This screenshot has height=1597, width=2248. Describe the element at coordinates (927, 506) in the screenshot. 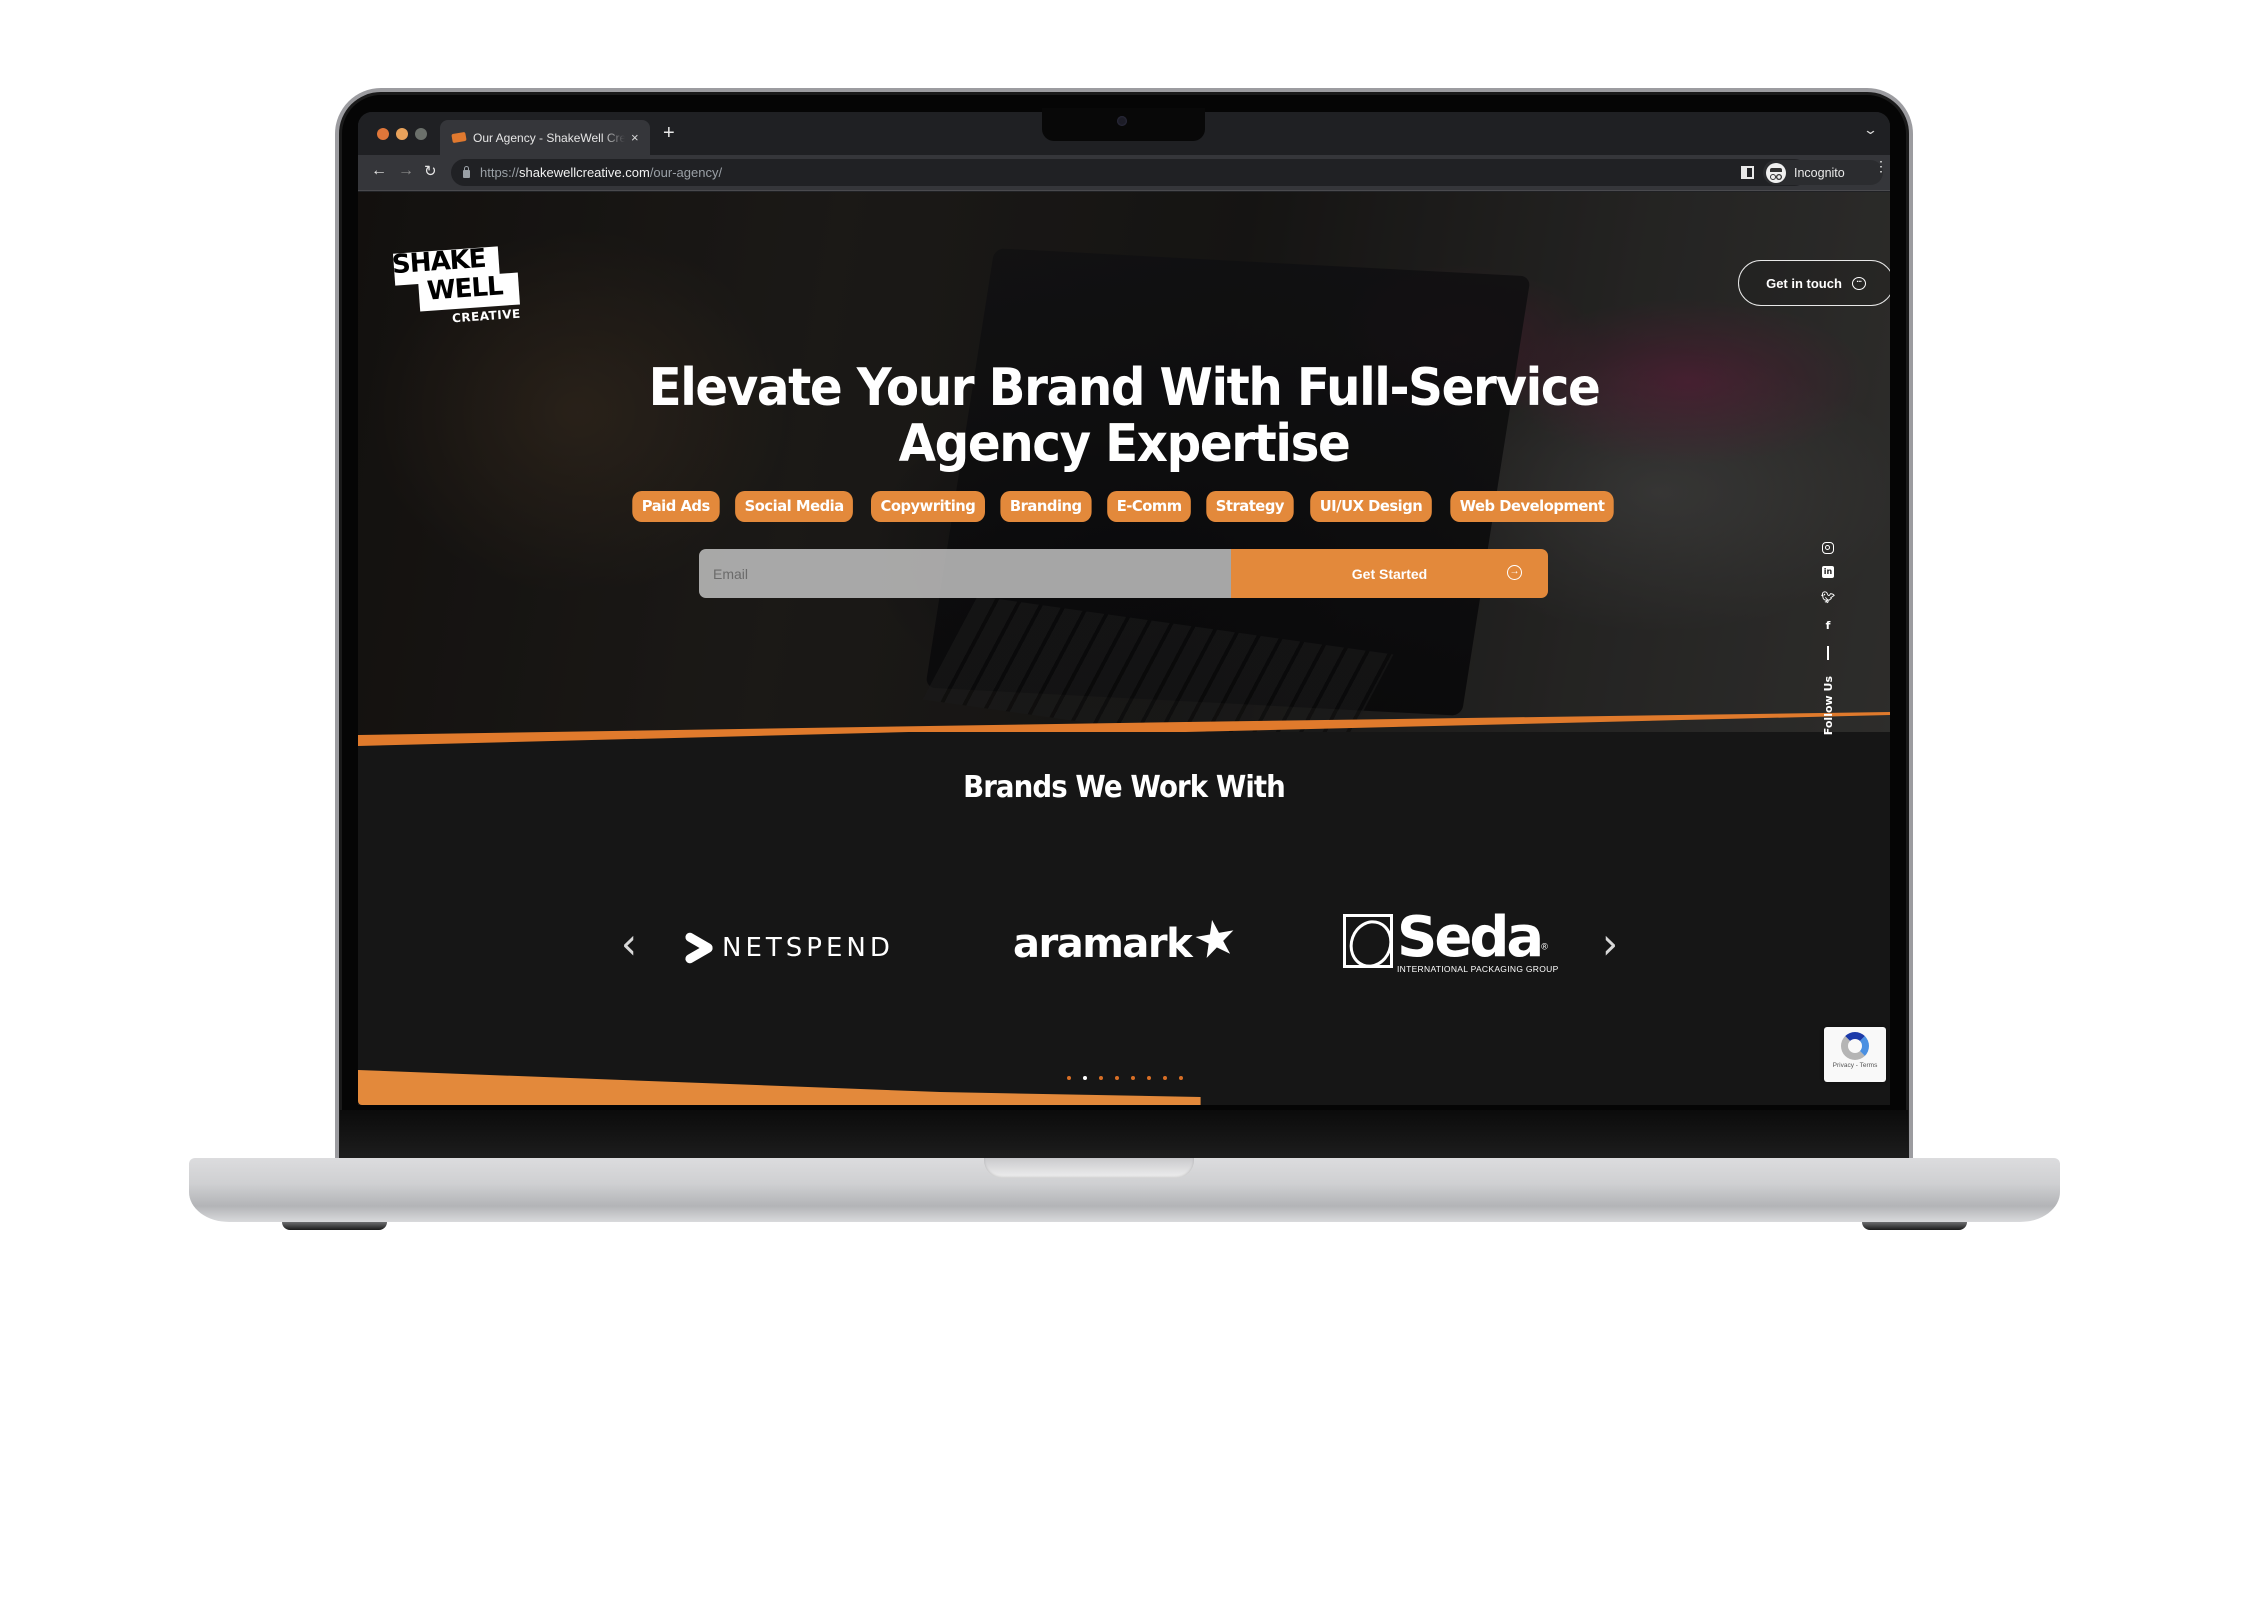

I see `service-tag-copywriting: Copywriting` at that location.